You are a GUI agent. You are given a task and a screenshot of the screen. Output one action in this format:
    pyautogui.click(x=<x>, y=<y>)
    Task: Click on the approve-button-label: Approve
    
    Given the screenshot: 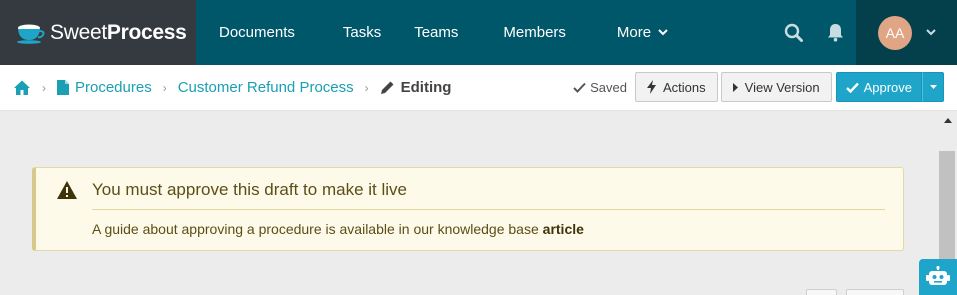 What is the action you would take?
    pyautogui.click(x=887, y=87)
    